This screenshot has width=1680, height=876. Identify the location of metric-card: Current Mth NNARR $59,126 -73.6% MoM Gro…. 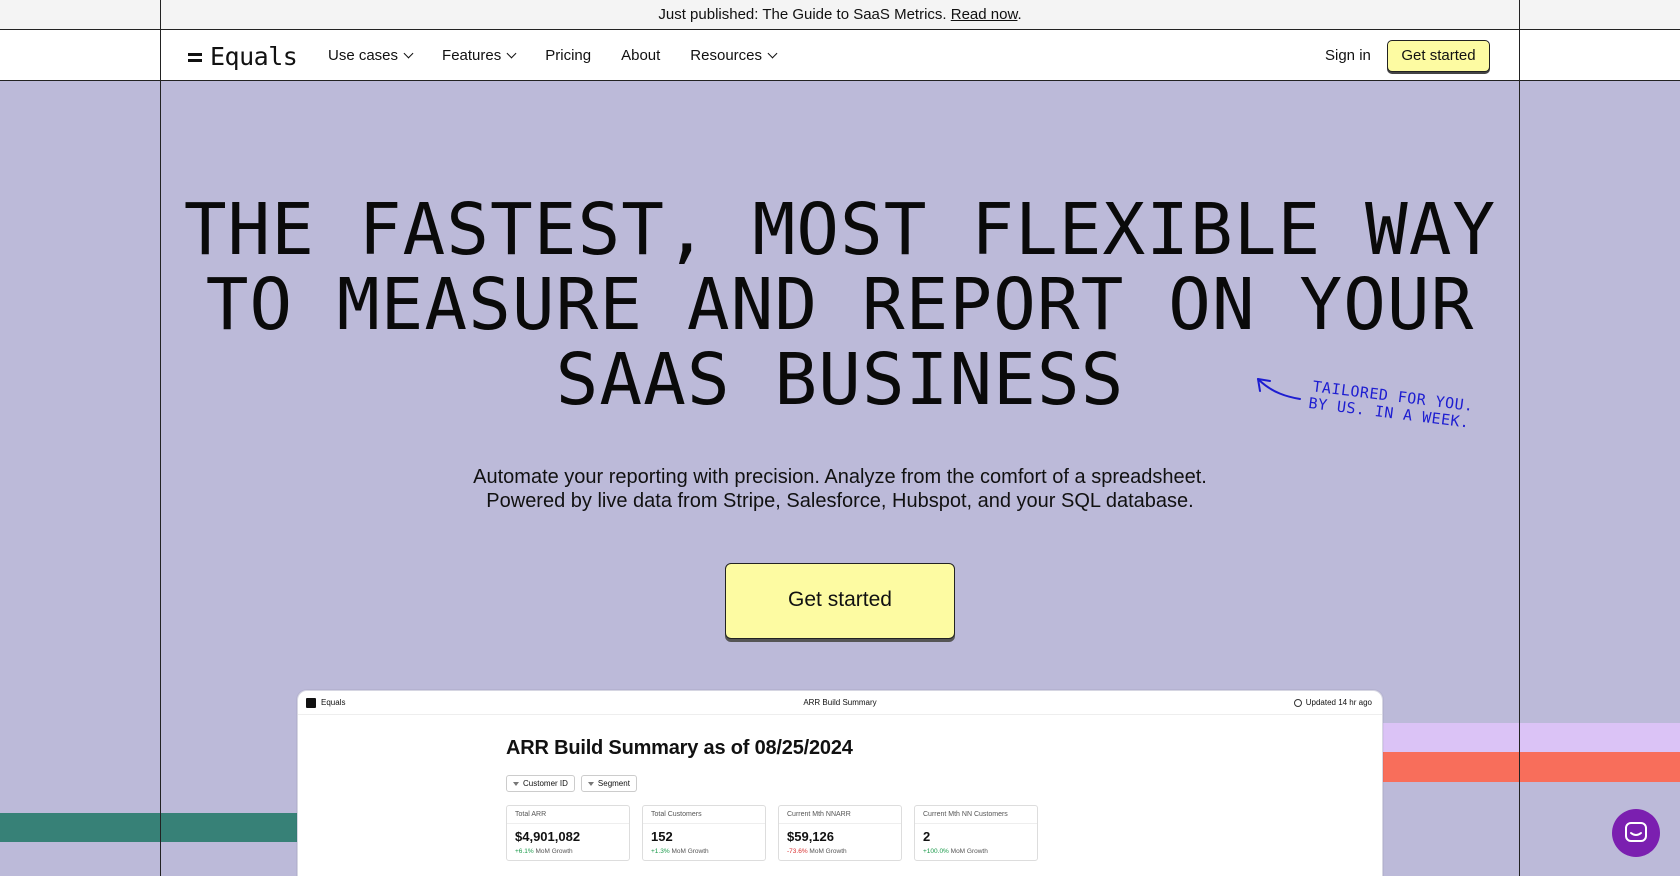
(840, 833).